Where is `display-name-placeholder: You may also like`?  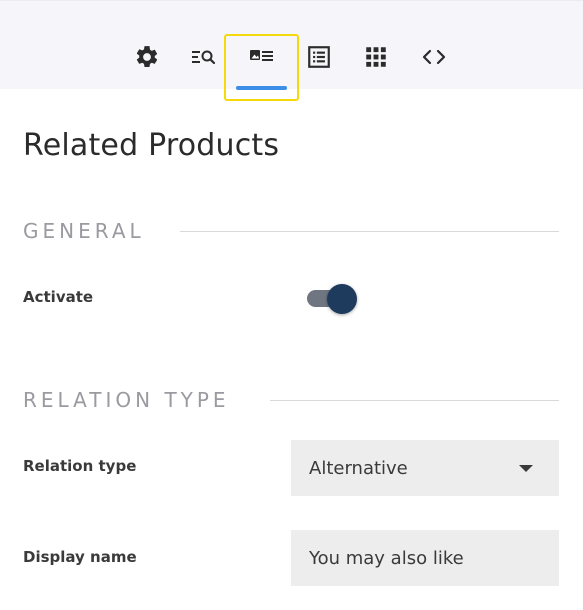
display-name-placeholder: You may also like is located at coordinates (386, 558).